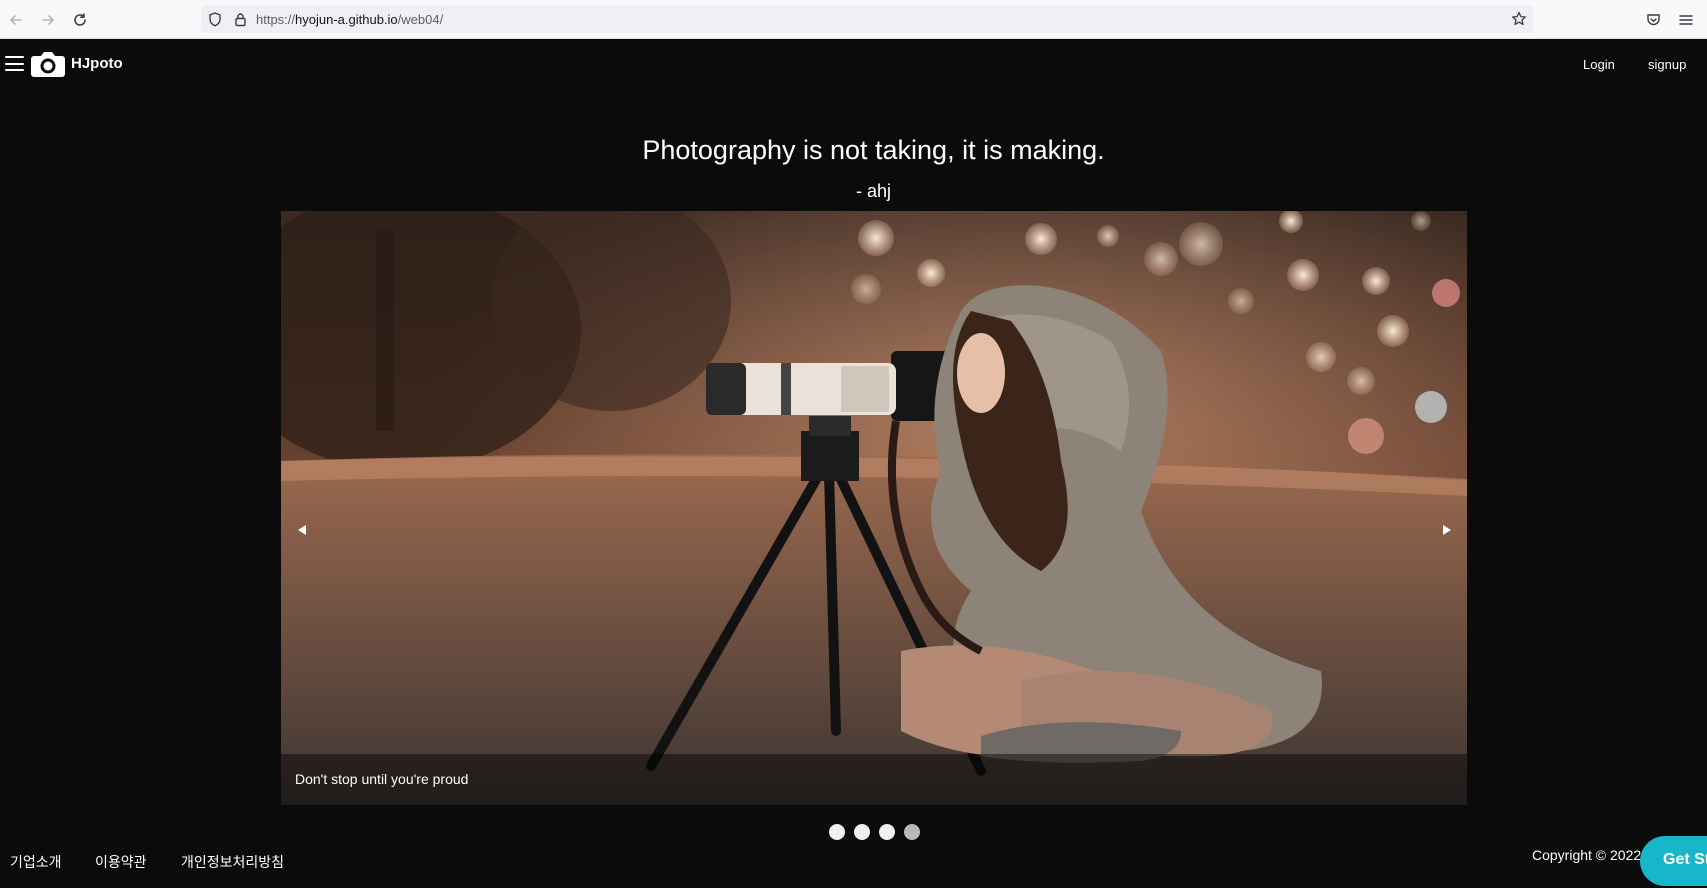 The image size is (1707, 888). What do you see at coordinates (121, 862) in the screenshot?
I see `footer-link-terms: 이용약관` at bounding box center [121, 862].